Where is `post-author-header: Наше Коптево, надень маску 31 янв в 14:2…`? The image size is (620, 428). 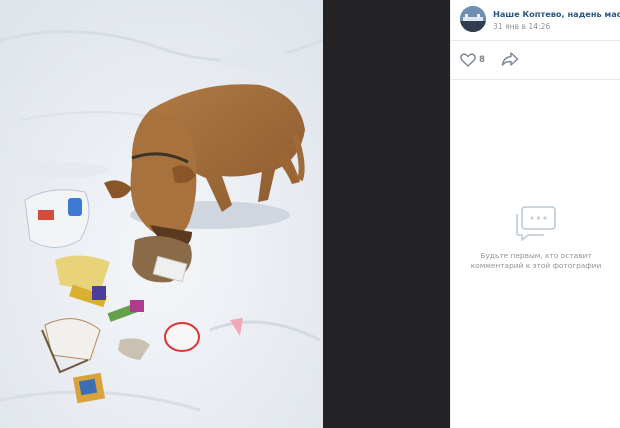 post-author-header: Наше Коптево, надень маску 31 янв в 14:2… is located at coordinates (535, 20).